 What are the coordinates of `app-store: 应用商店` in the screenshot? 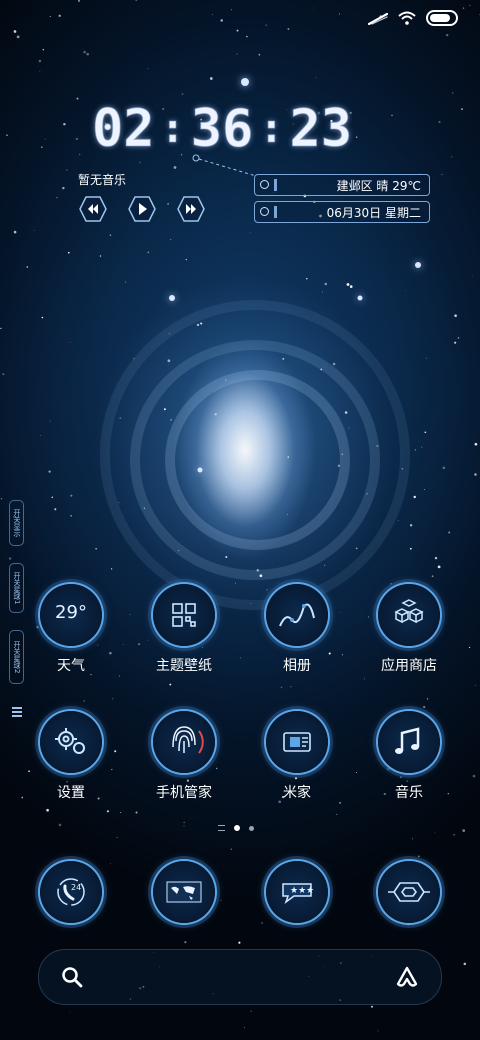 It's located at (409, 629).